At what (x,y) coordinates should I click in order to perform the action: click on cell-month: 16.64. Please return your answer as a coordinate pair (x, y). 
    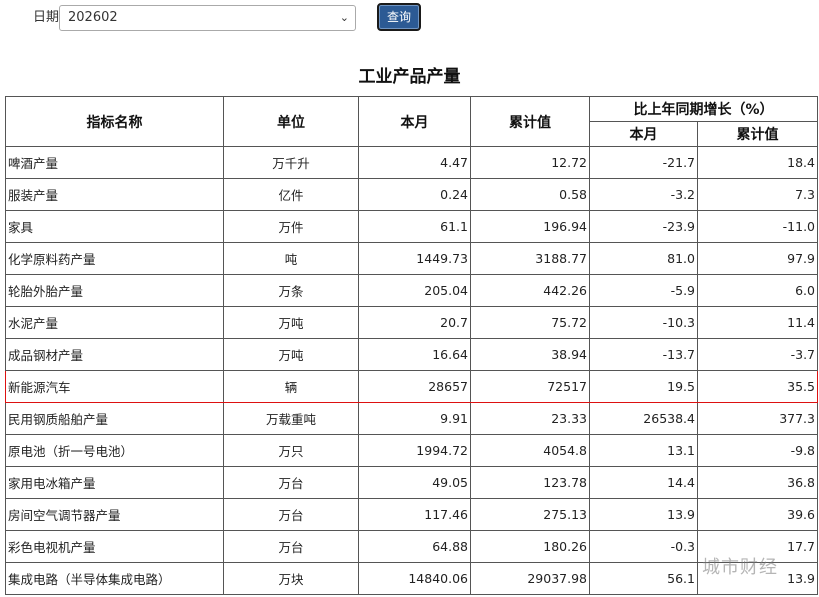
    Looking at the image, I should click on (414, 354).